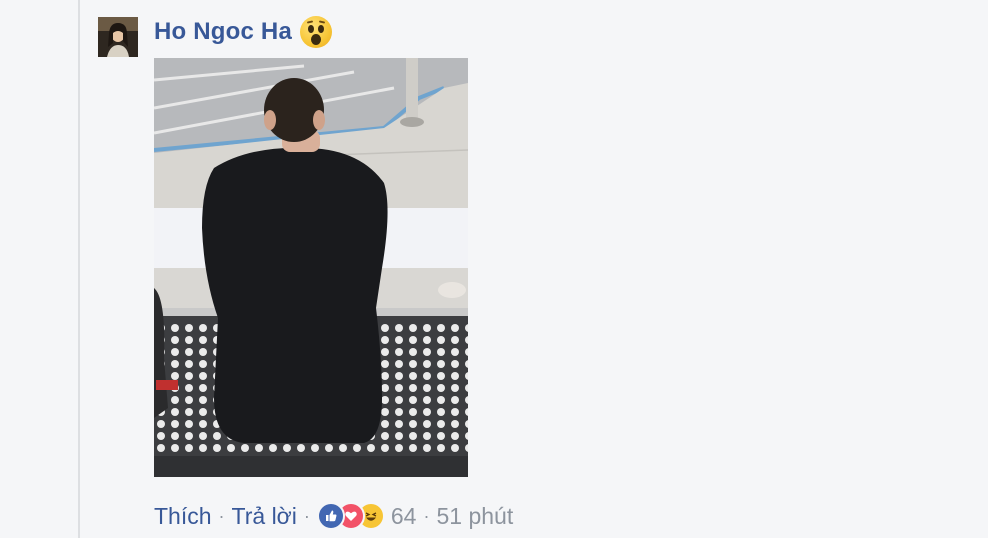  I want to click on avatar, so click(118, 37).